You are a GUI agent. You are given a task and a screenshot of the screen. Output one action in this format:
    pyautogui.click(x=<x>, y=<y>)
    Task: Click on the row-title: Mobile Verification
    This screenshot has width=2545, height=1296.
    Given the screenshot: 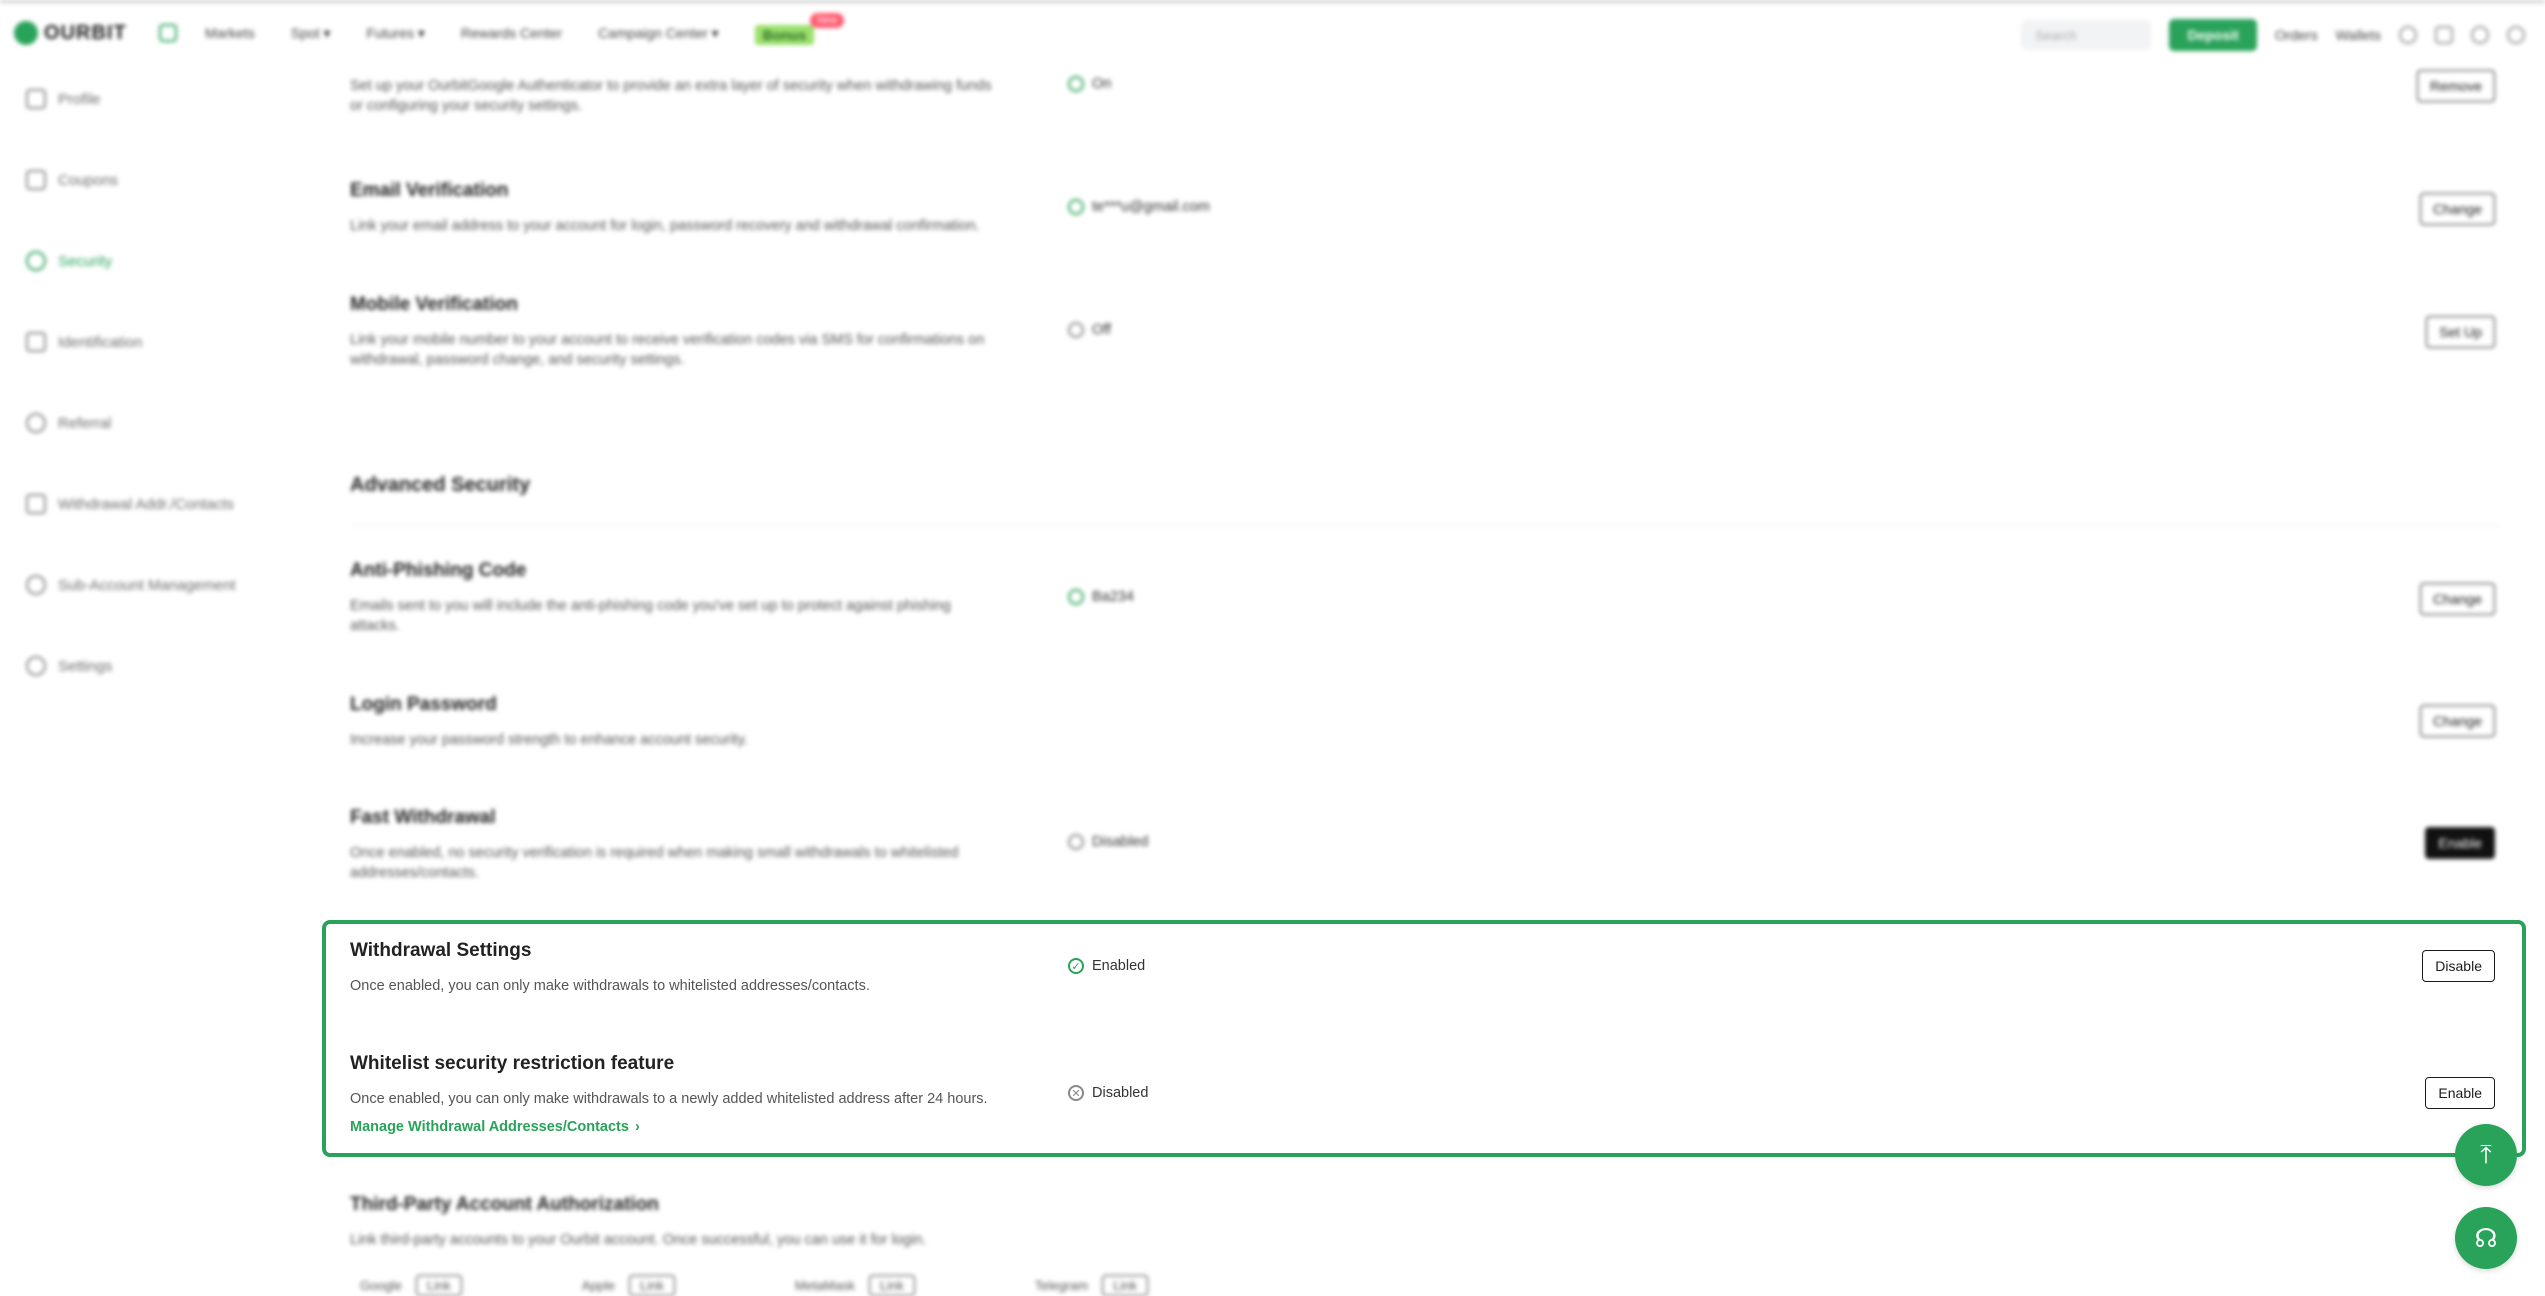 What is the action you would take?
    pyautogui.click(x=434, y=304)
    